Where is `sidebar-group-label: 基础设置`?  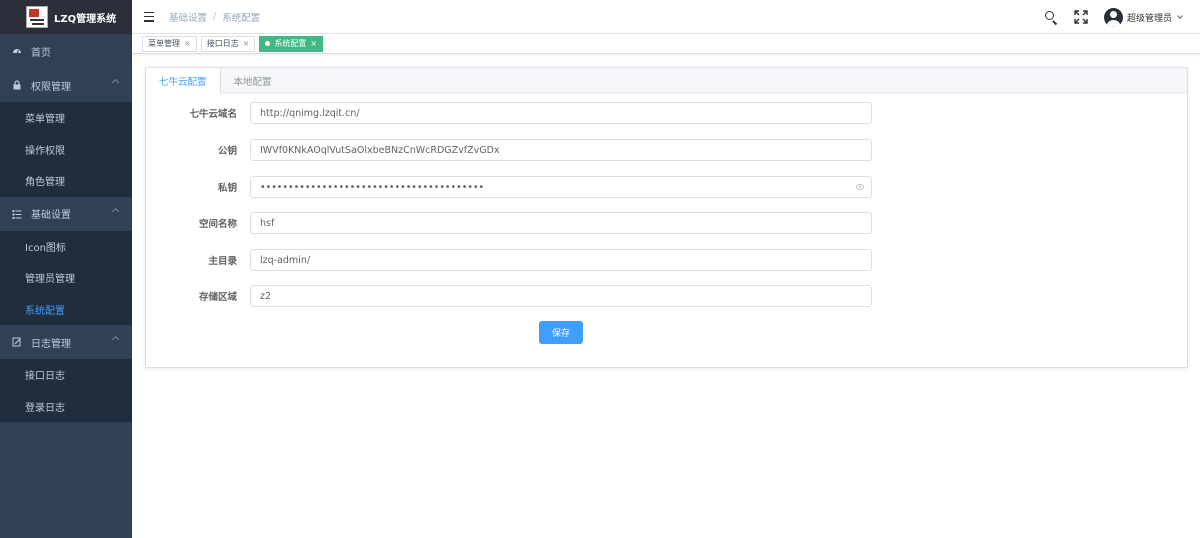 sidebar-group-label: 基础设置 is located at coordinates (51, 215).